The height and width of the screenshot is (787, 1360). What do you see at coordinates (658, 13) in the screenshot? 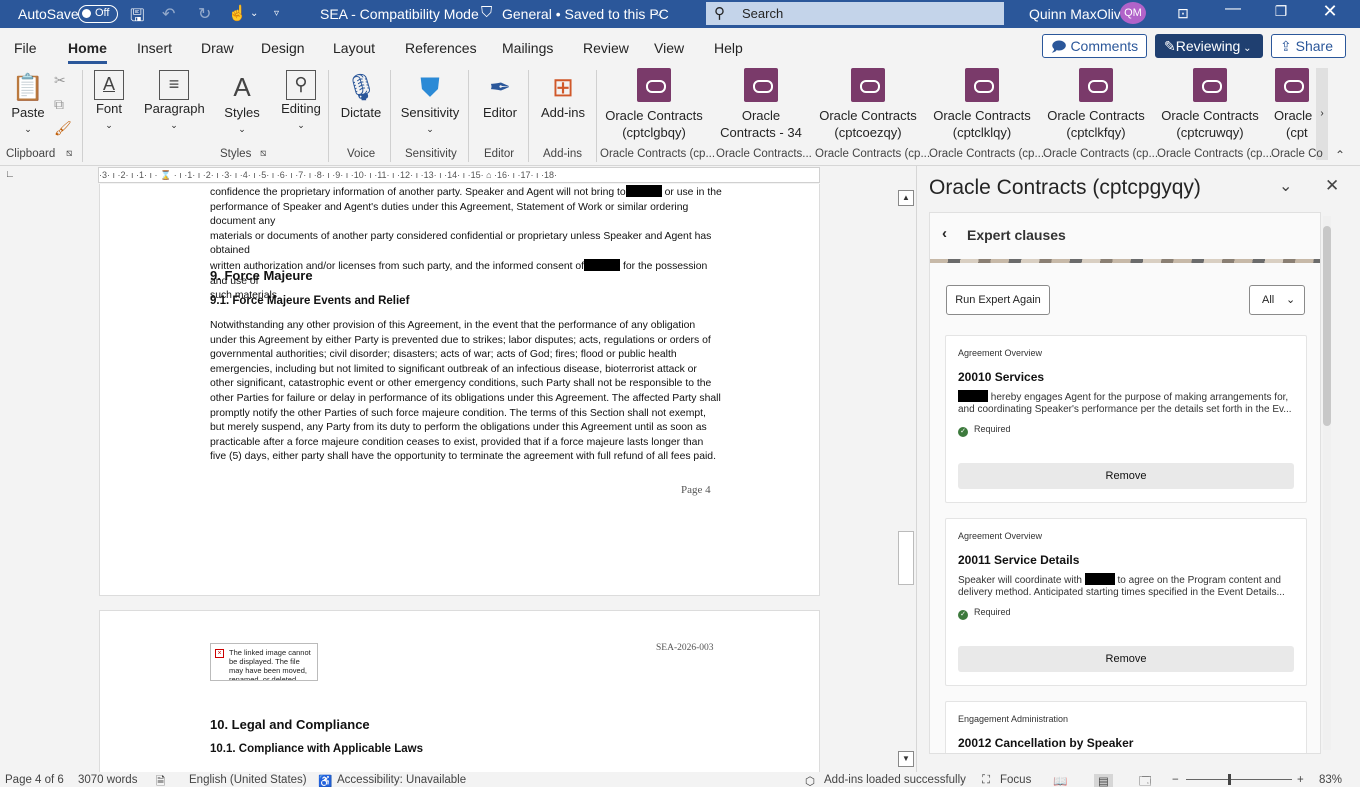
I see `chevron-down-icon: ⌵` at bounding box center [658, 13].